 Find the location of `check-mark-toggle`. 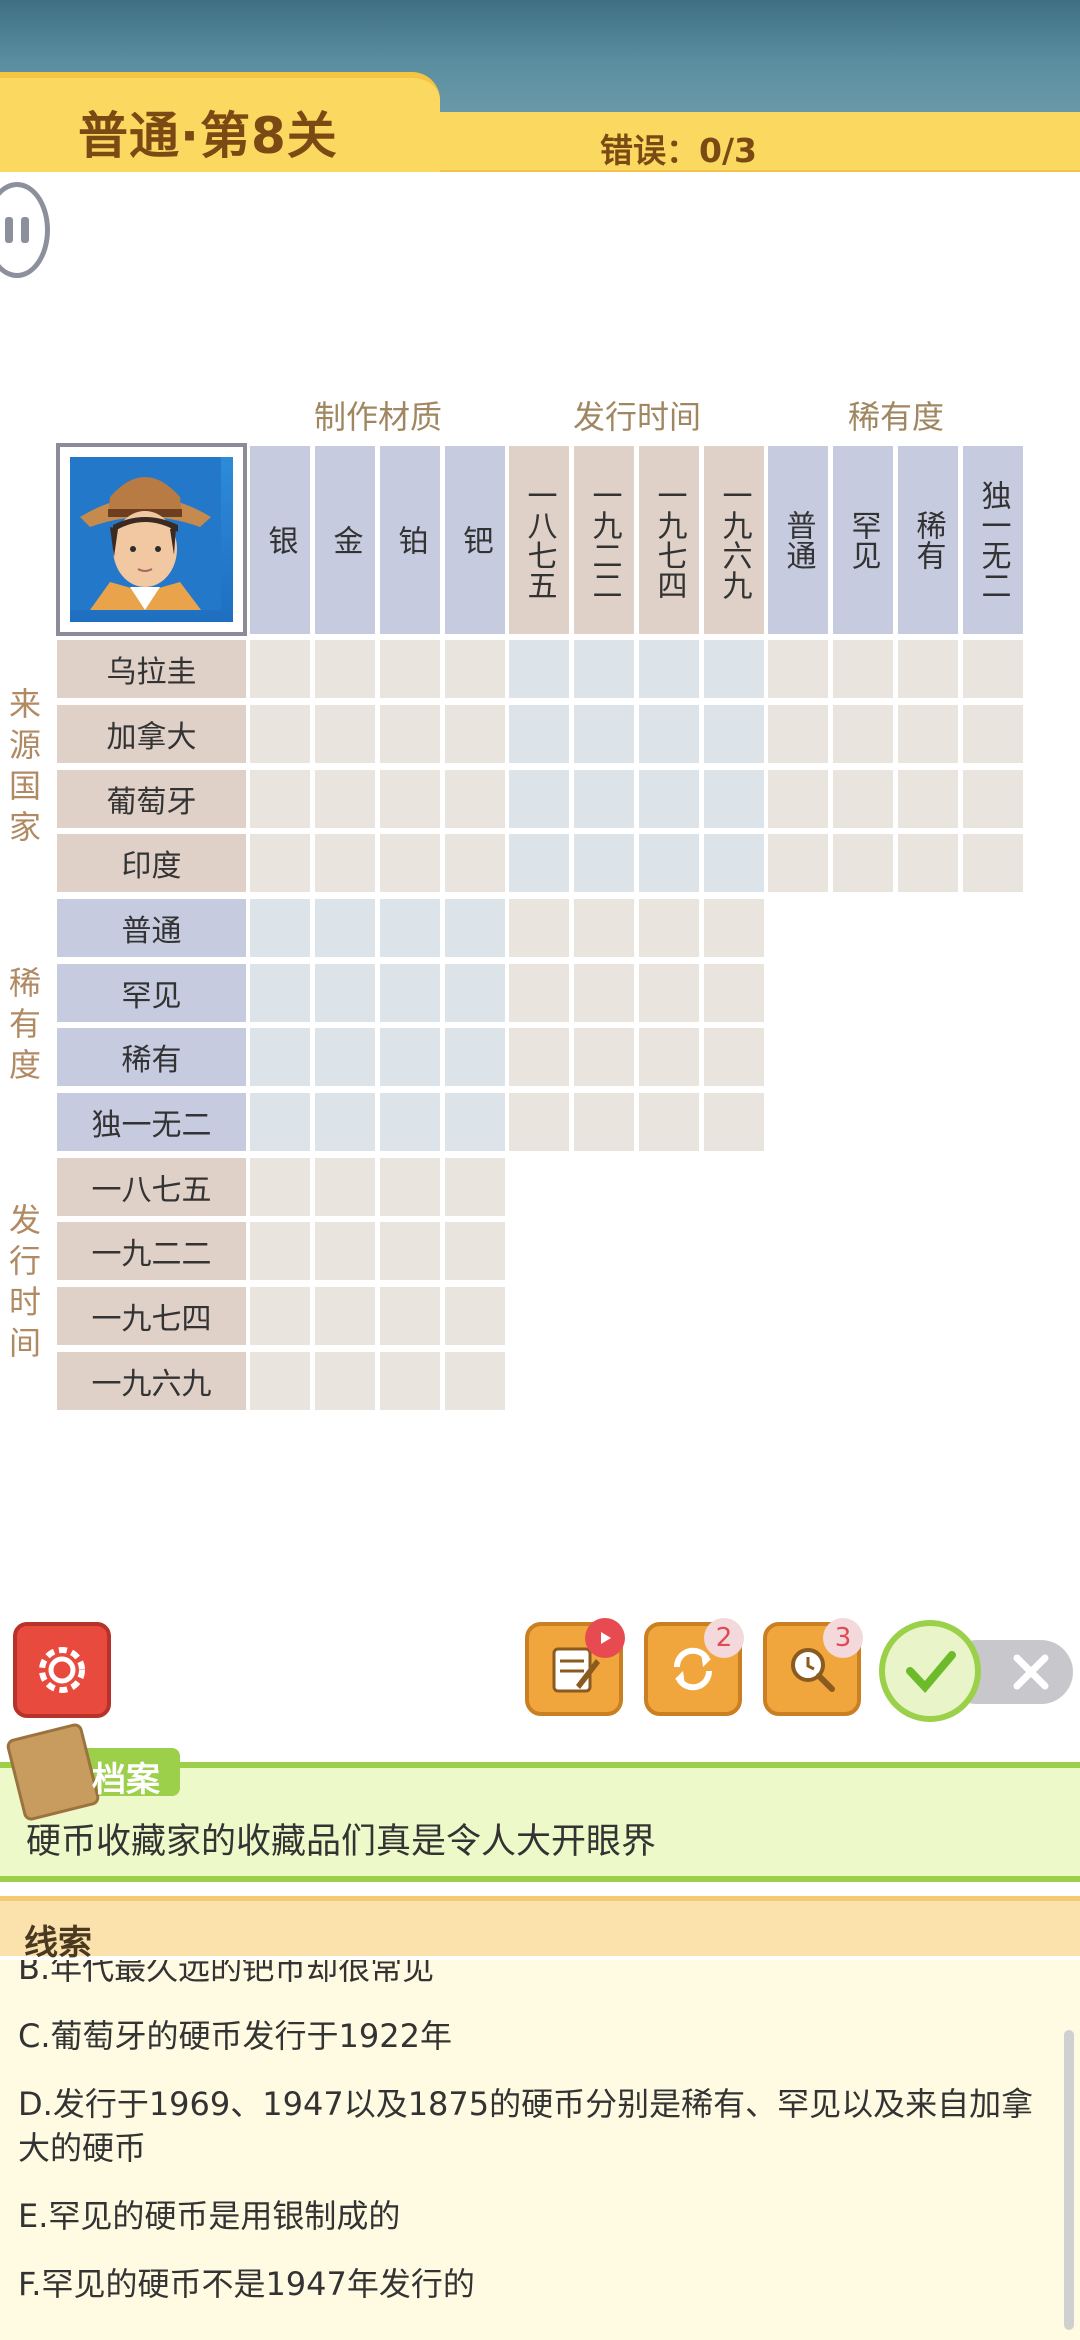

check-mark-toggle is located at coordinates (930, 1671).